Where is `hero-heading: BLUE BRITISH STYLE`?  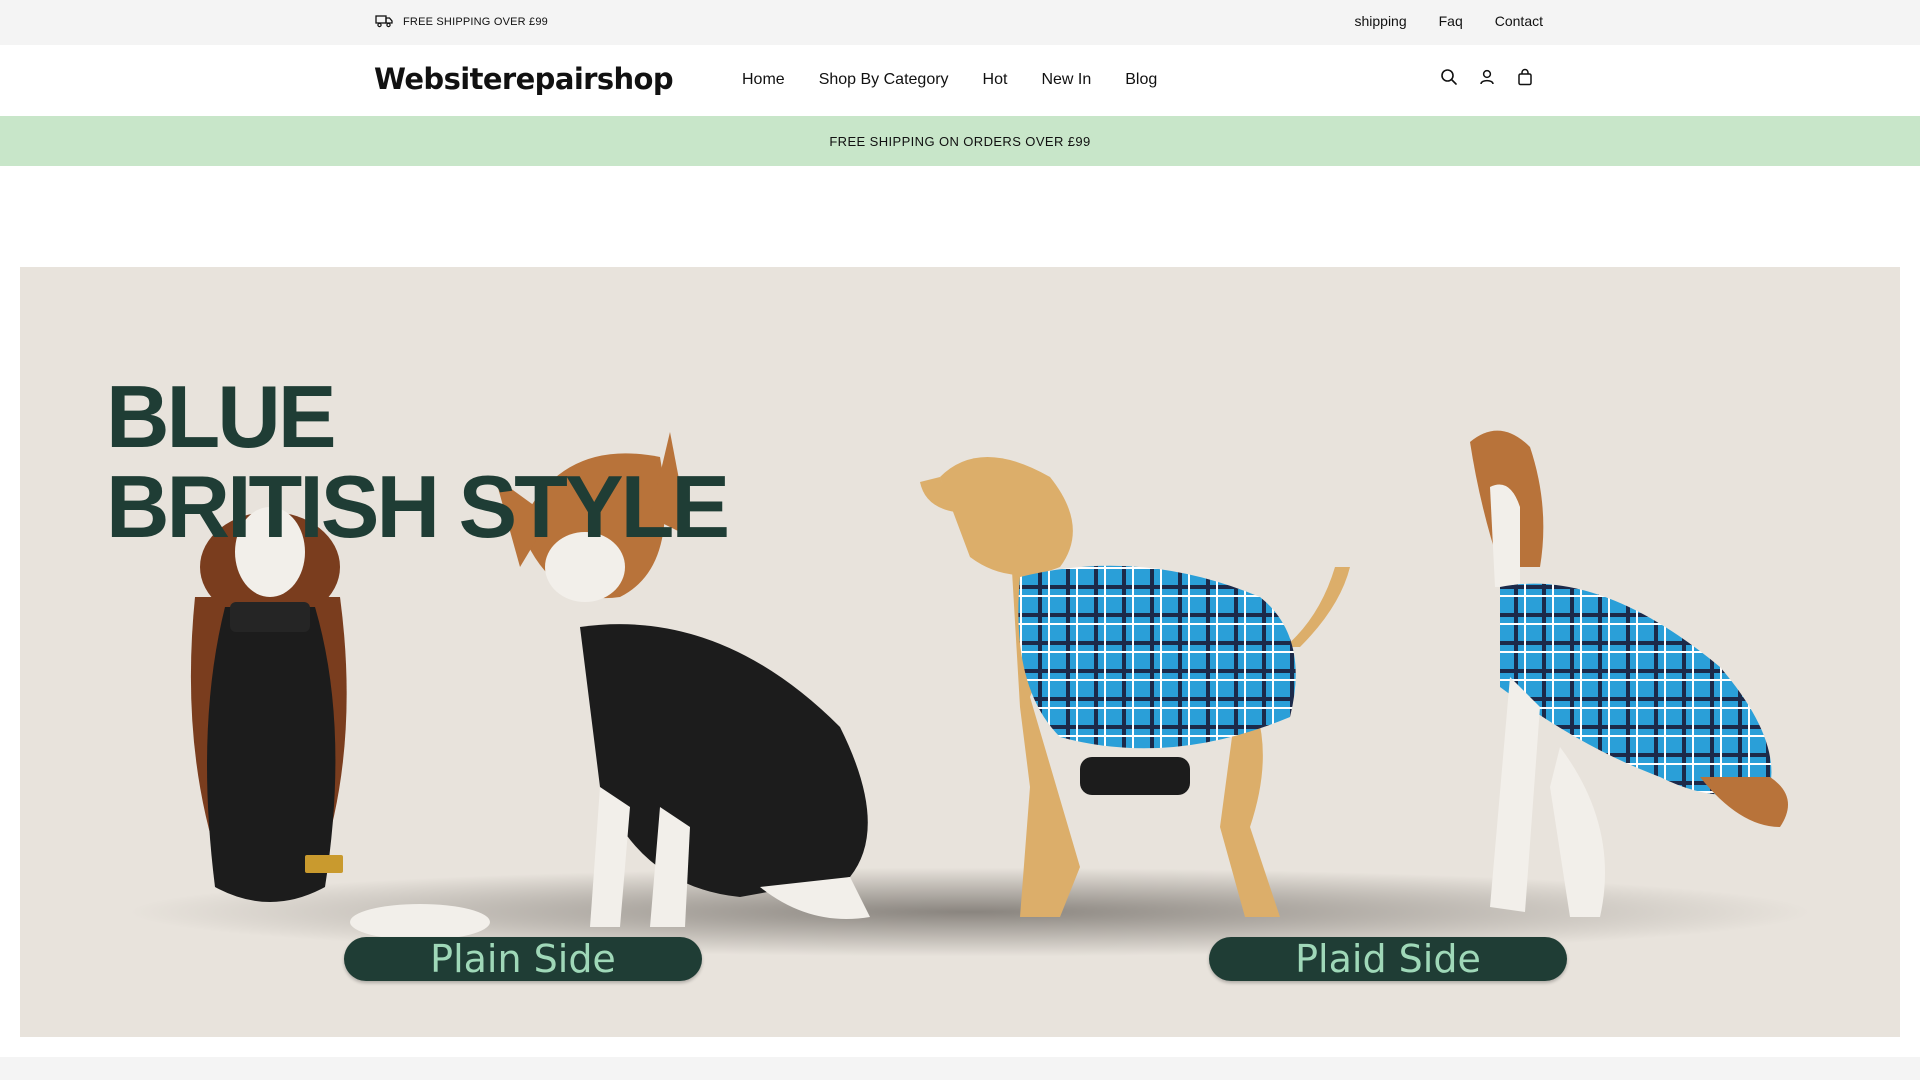
hero-heading: BLUE BRITISH STYLE is located at coordinates (418, 461).